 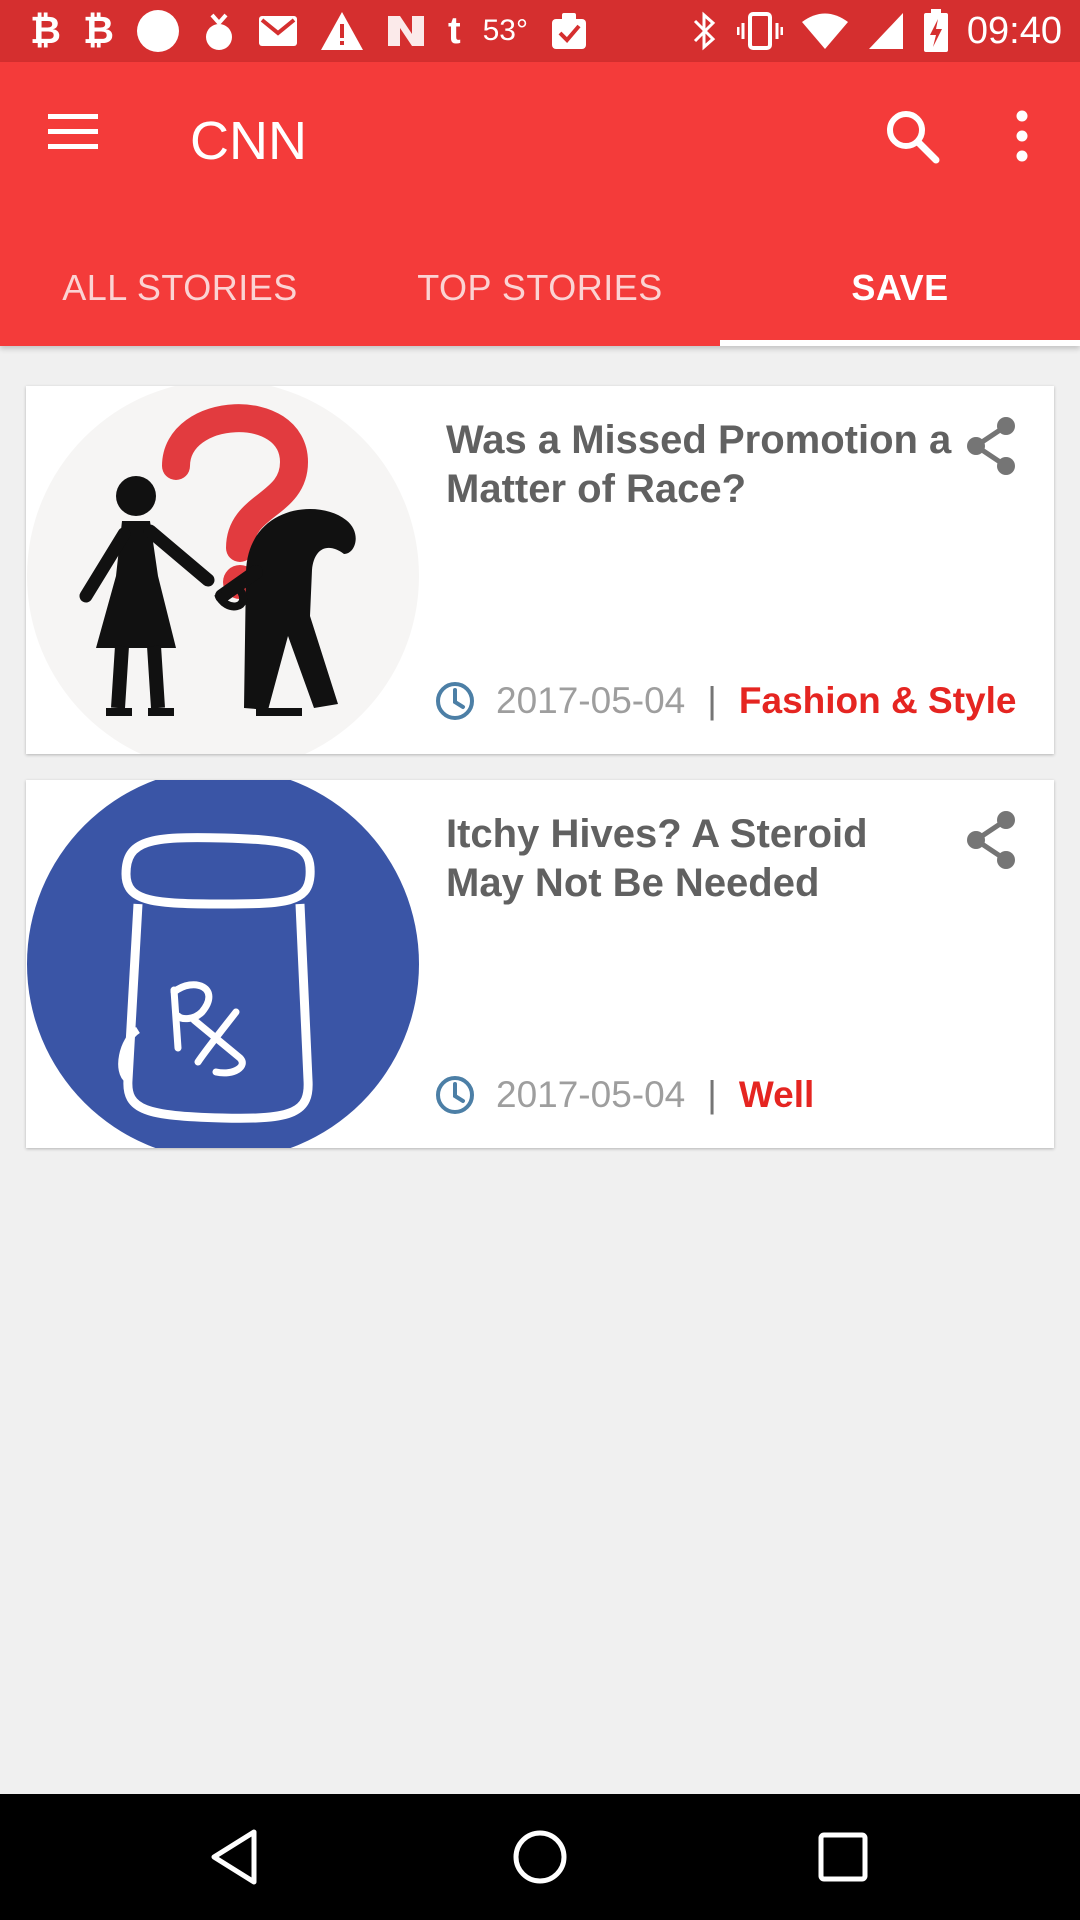 I want to click on tab-top-stories: TOP STORIES, so click(x=540, y=290).